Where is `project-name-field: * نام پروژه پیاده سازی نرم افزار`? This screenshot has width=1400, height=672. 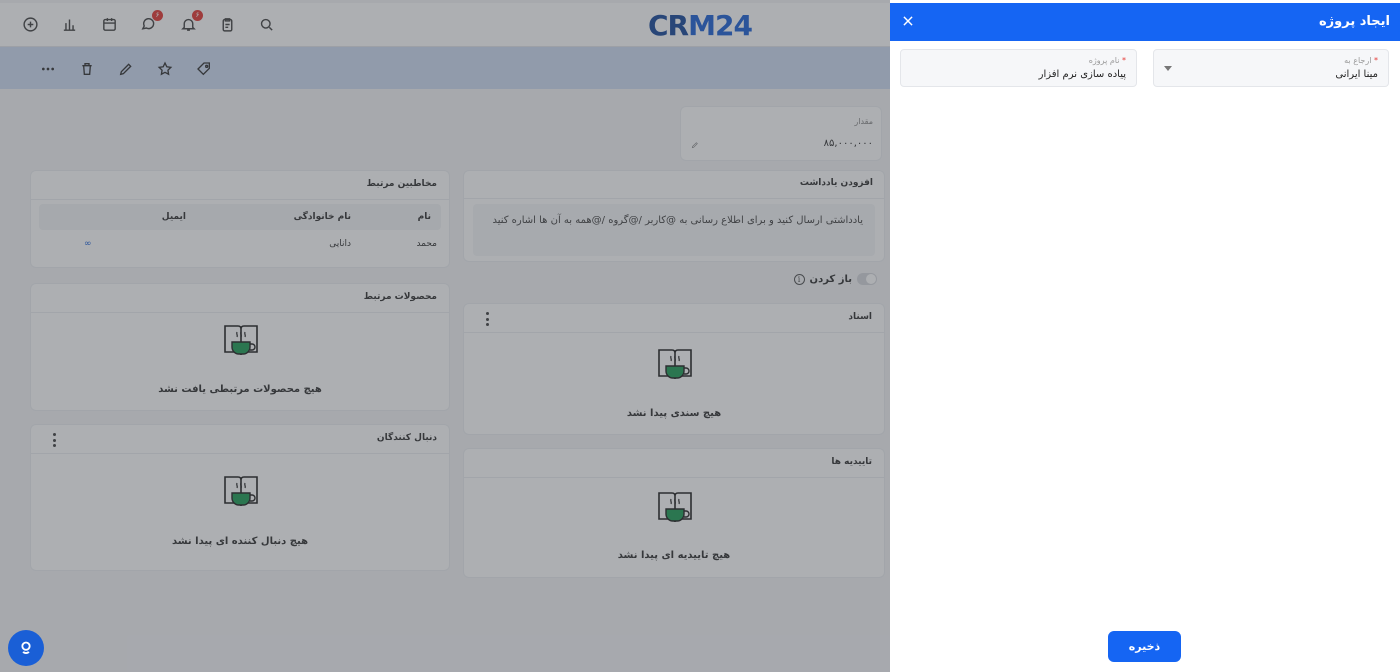 project-name-field: * نام پروژه پیاده سازی نرم افزار is located at coordinates (1018, 68).